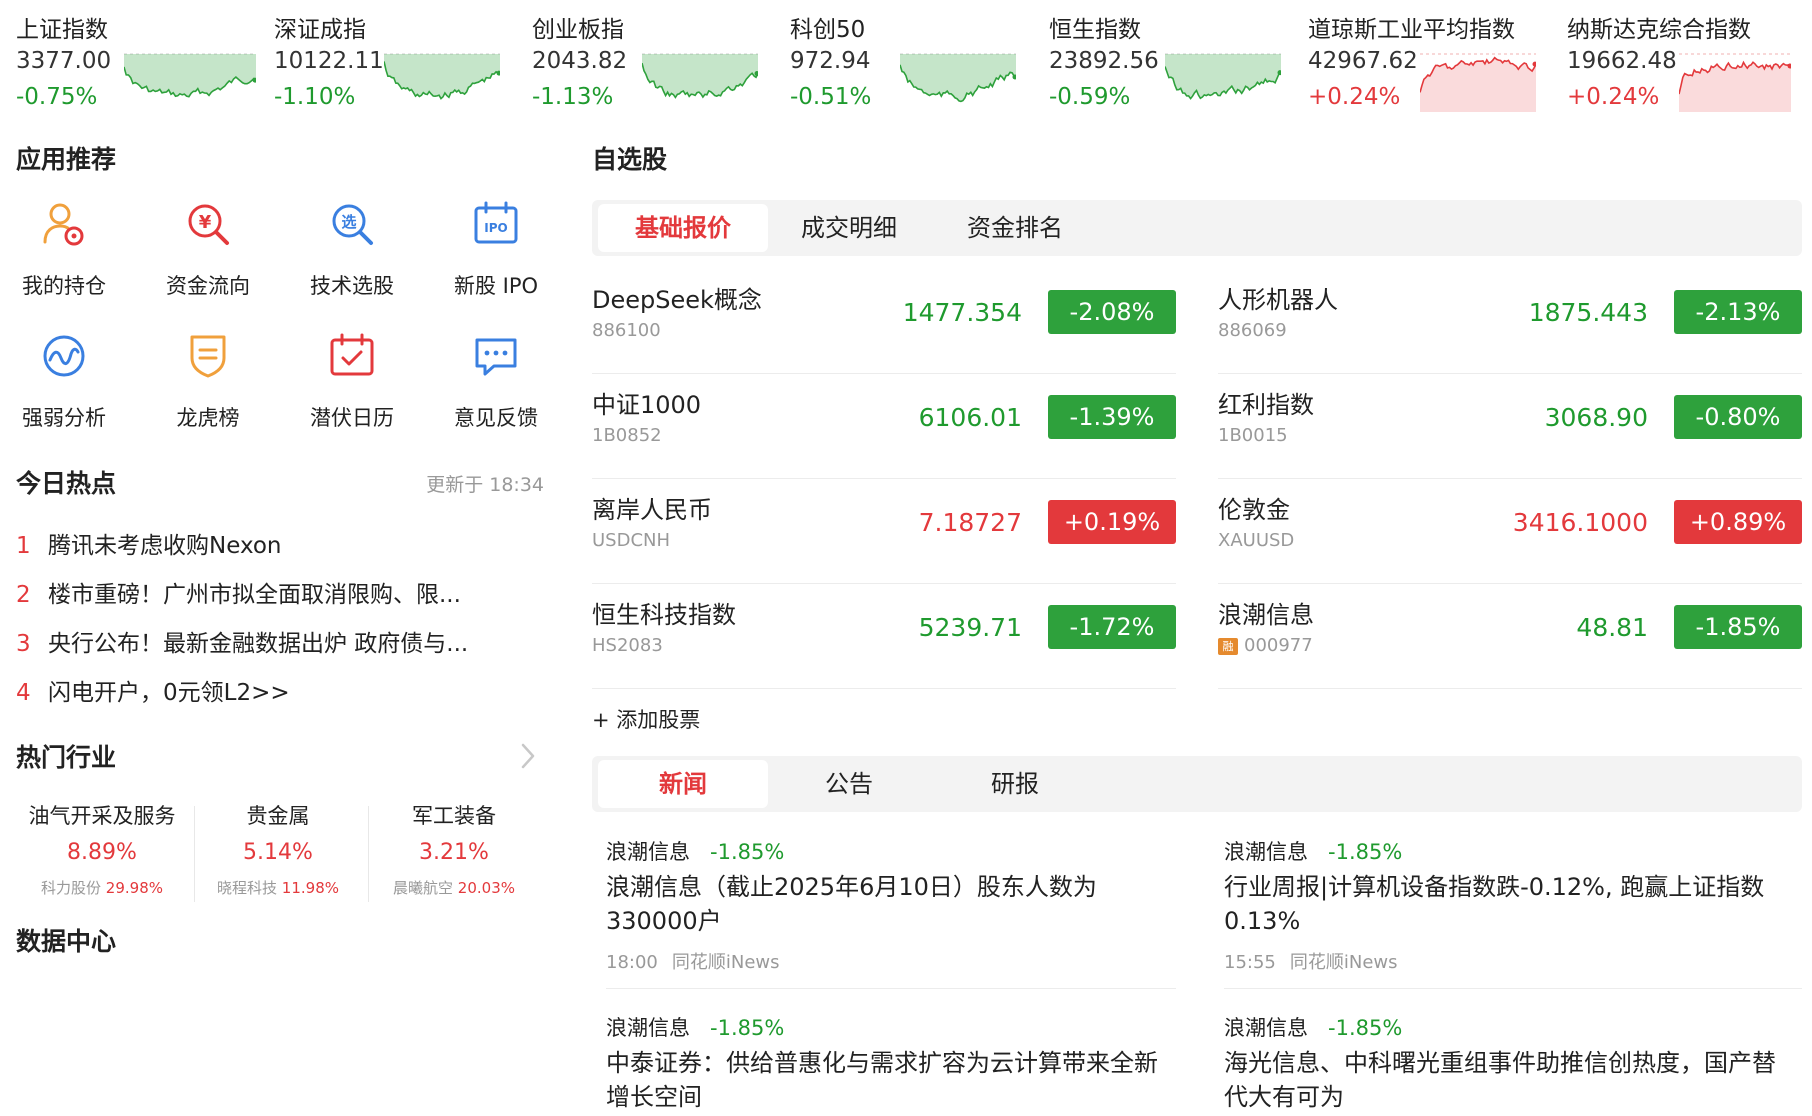 Image resolution: width=1812 pixels, height=1116 pixels. I want to click on watchlist-row: DeepSeek概念 886100 1477.354 -2.08%, so click(884, 322).